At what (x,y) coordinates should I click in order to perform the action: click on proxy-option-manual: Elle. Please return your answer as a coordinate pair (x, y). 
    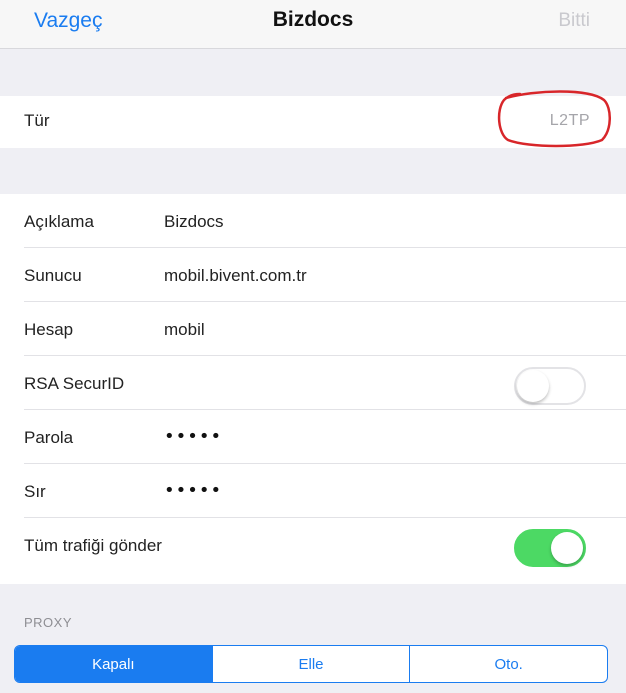
    Looking at the image, I should click on (310, 664).